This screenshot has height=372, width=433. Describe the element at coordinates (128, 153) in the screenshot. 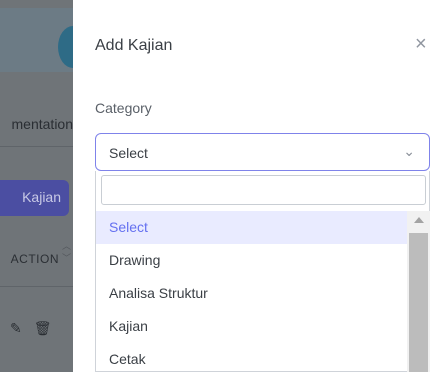

I see `category-select-value: Select` at that location.